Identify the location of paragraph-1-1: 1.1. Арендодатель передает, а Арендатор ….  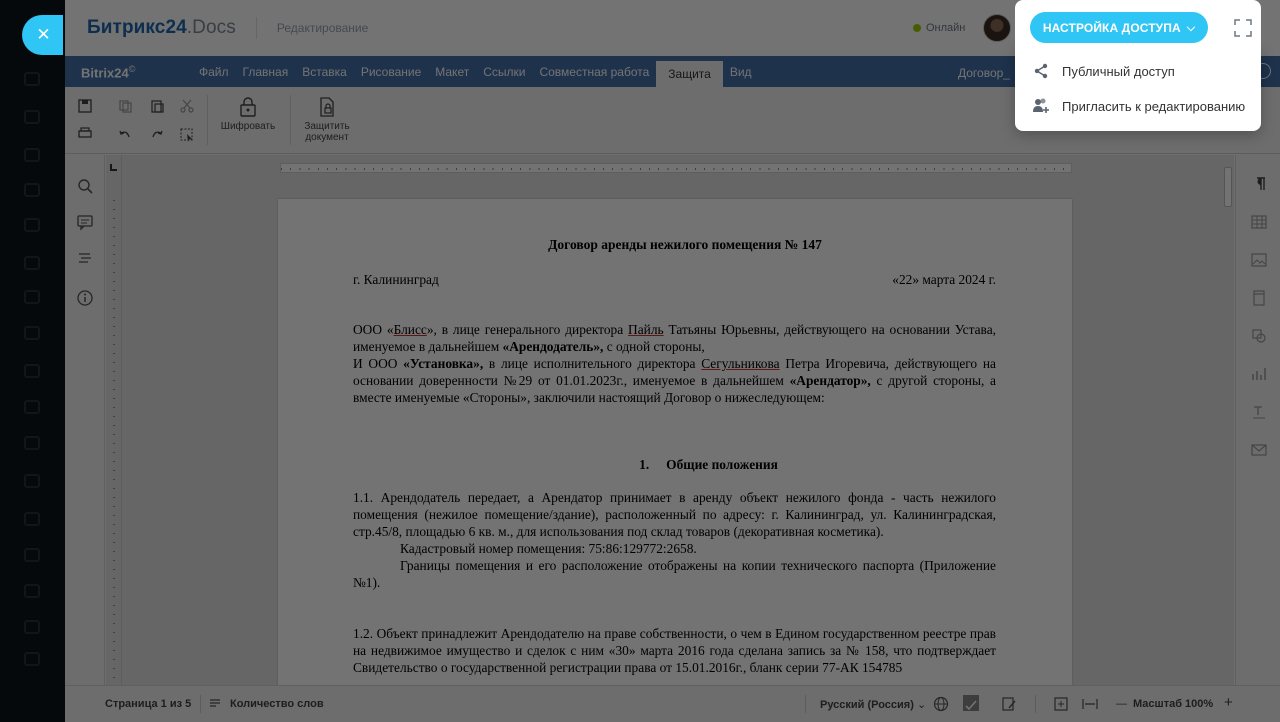
(674, 540).